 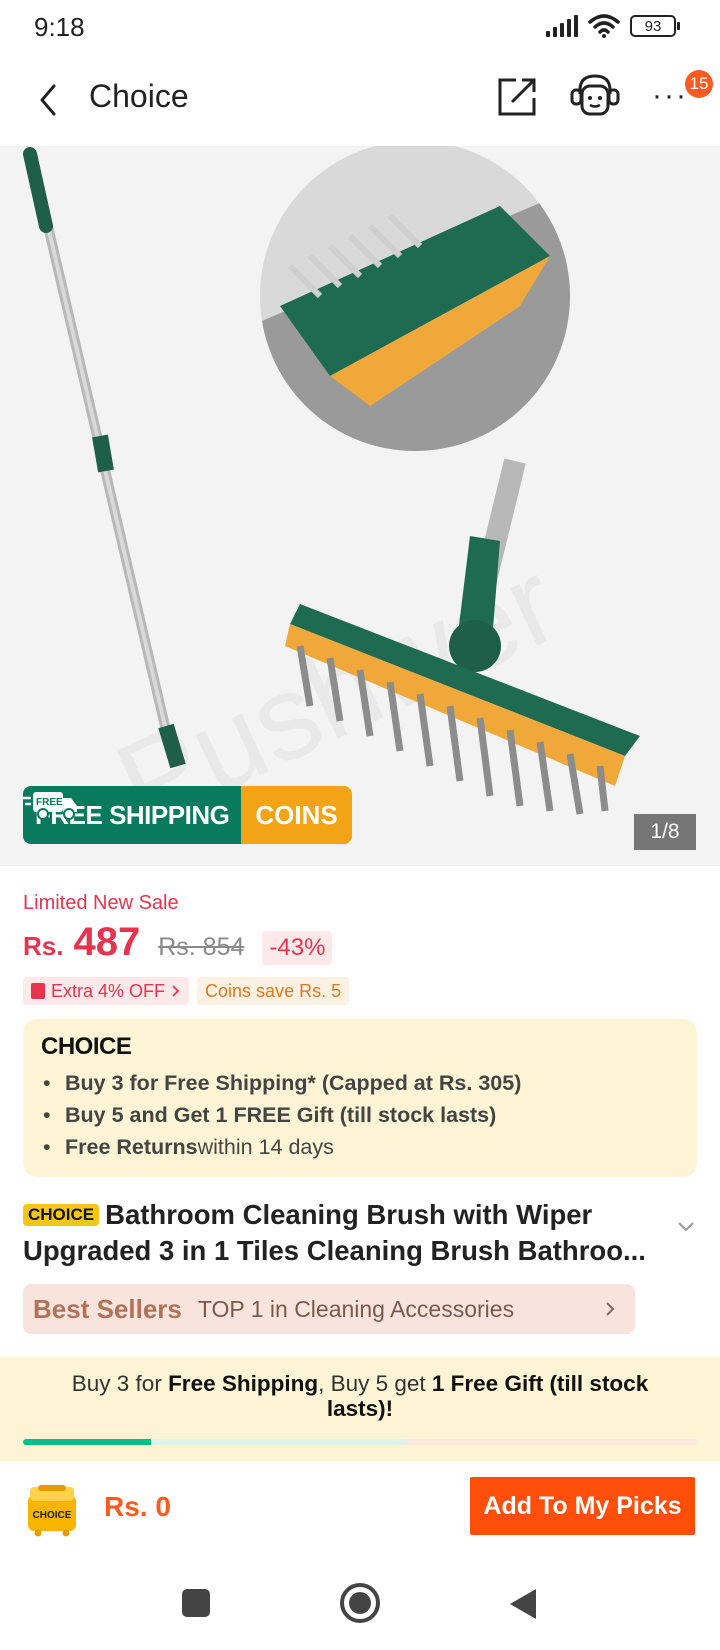 What do you see at coordinates (50, 100) in the screenshot?
I see `back-icon` at bounding box center [50, 100].